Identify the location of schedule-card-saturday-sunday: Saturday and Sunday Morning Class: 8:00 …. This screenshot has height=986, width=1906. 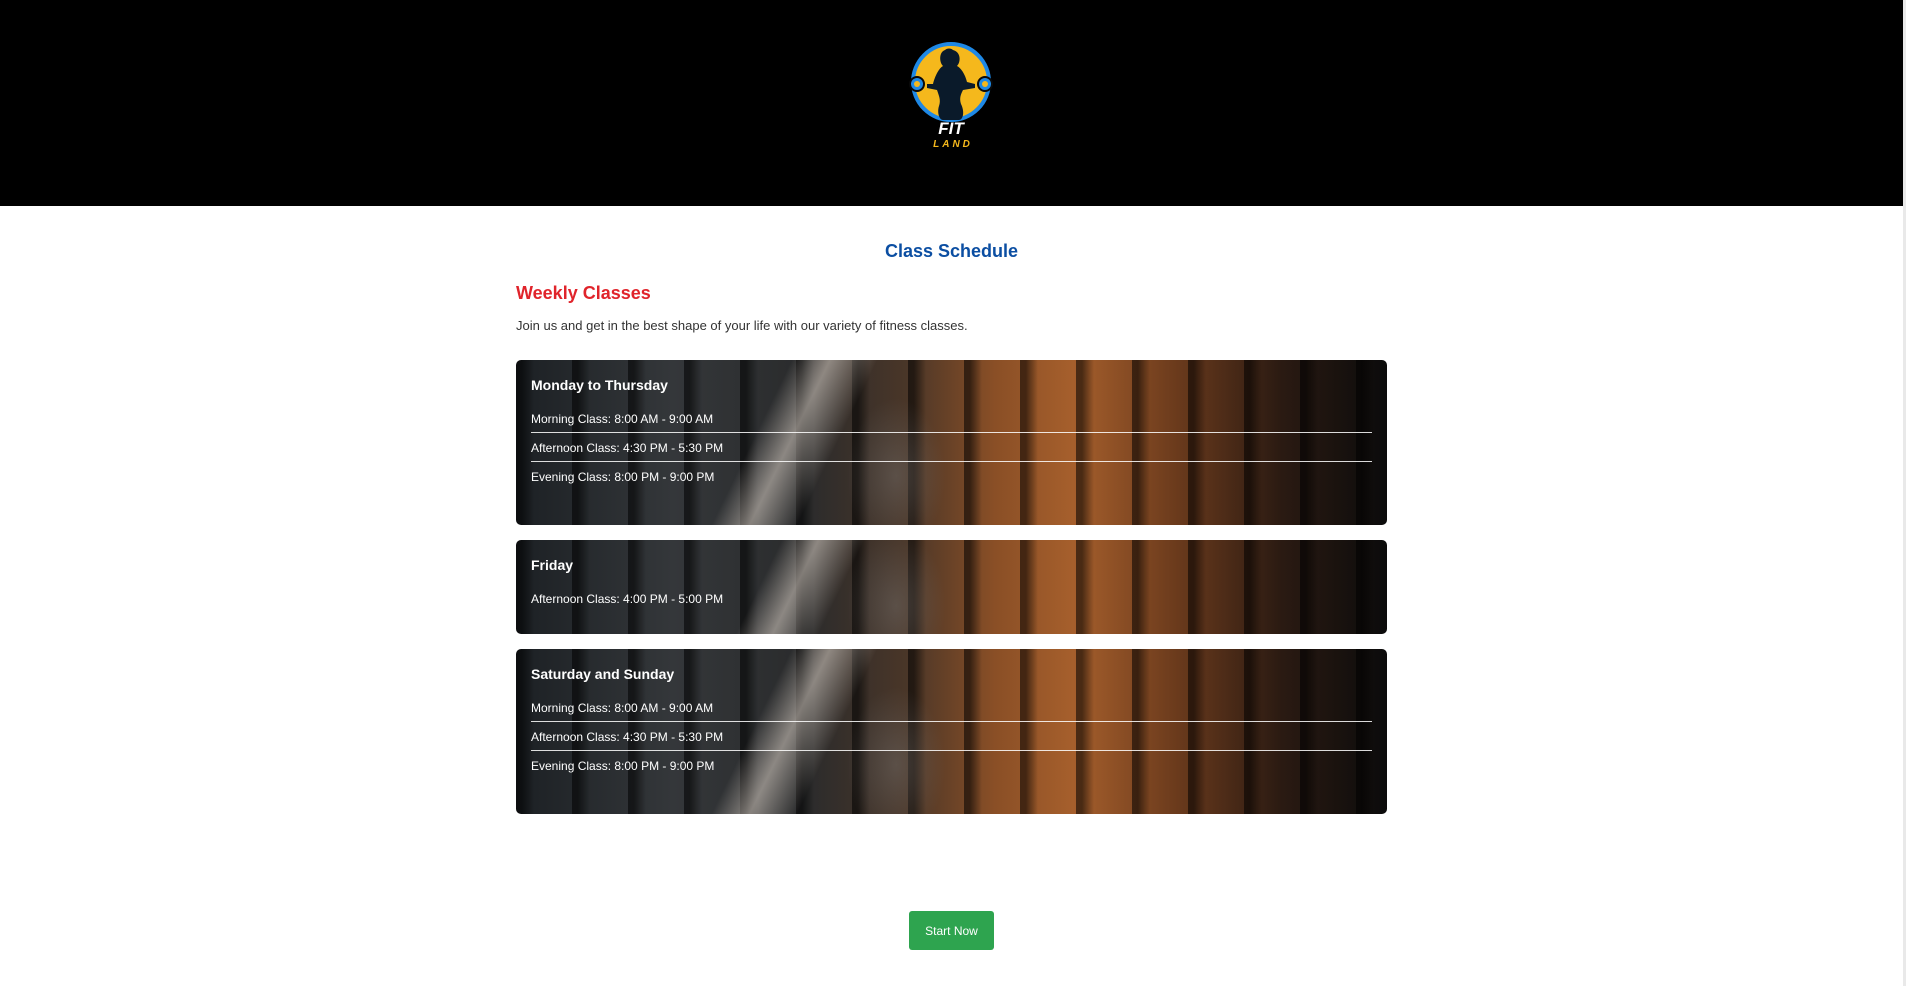
(951, 731).